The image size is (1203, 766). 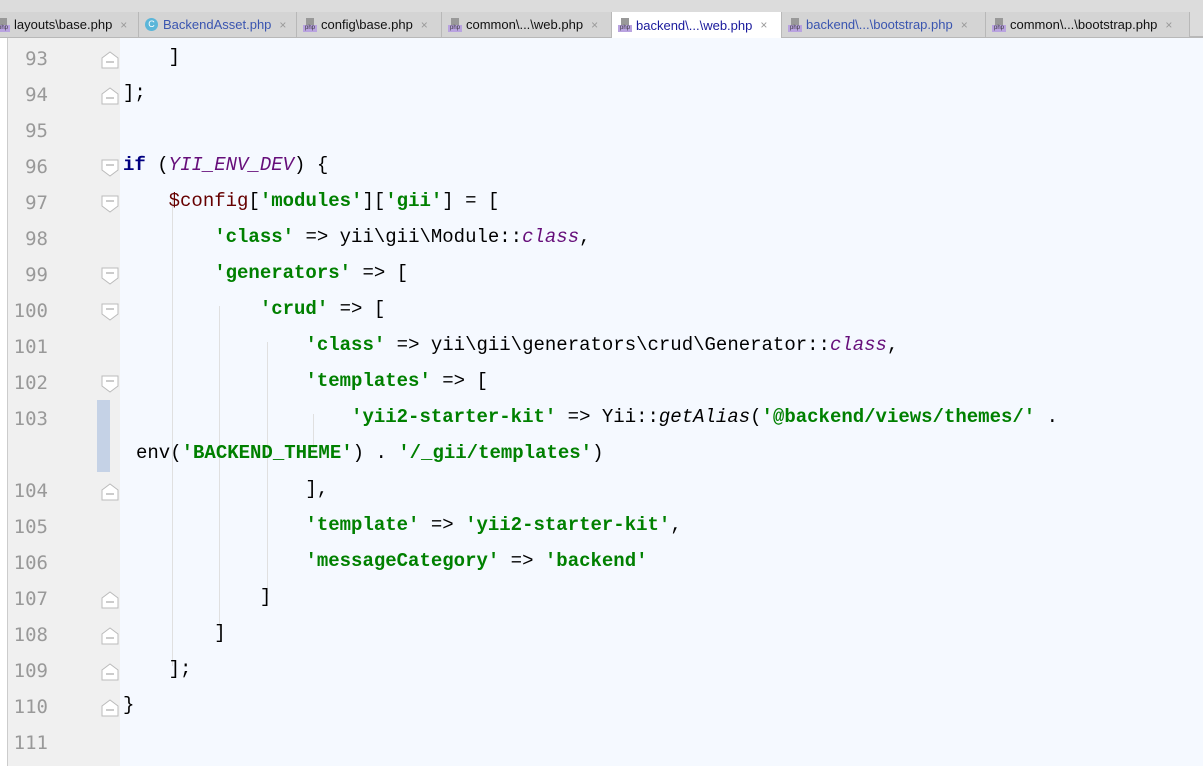 I want to click on code-line: 99 'generators' => [, so click(x=601, y=276).